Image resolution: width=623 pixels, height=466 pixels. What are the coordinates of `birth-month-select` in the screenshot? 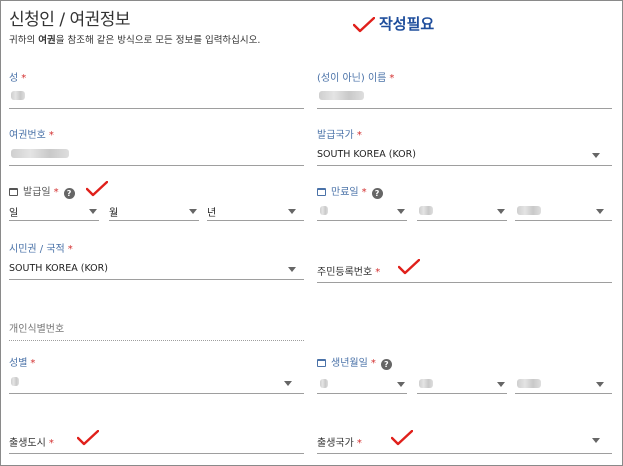 It's located at (462, 384).